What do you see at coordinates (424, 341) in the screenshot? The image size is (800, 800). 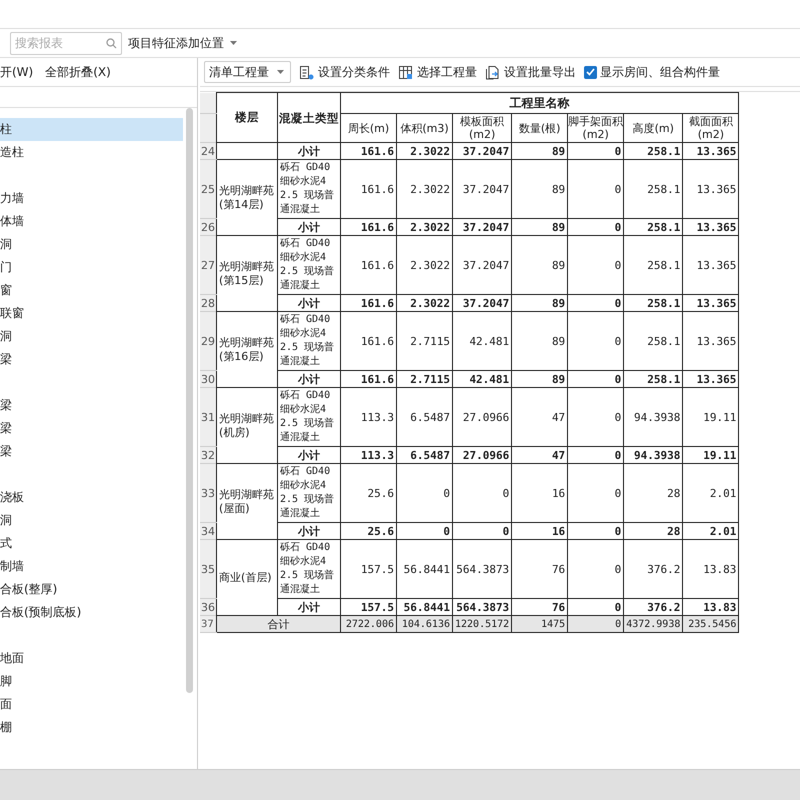 I see `table-cell: 2.7115` at bounding box center [424, 341].